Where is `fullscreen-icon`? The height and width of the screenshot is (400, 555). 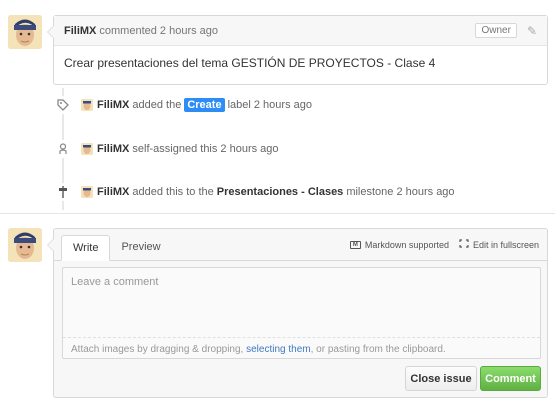
fullscreen-icon is located at coordinates (464, 244).